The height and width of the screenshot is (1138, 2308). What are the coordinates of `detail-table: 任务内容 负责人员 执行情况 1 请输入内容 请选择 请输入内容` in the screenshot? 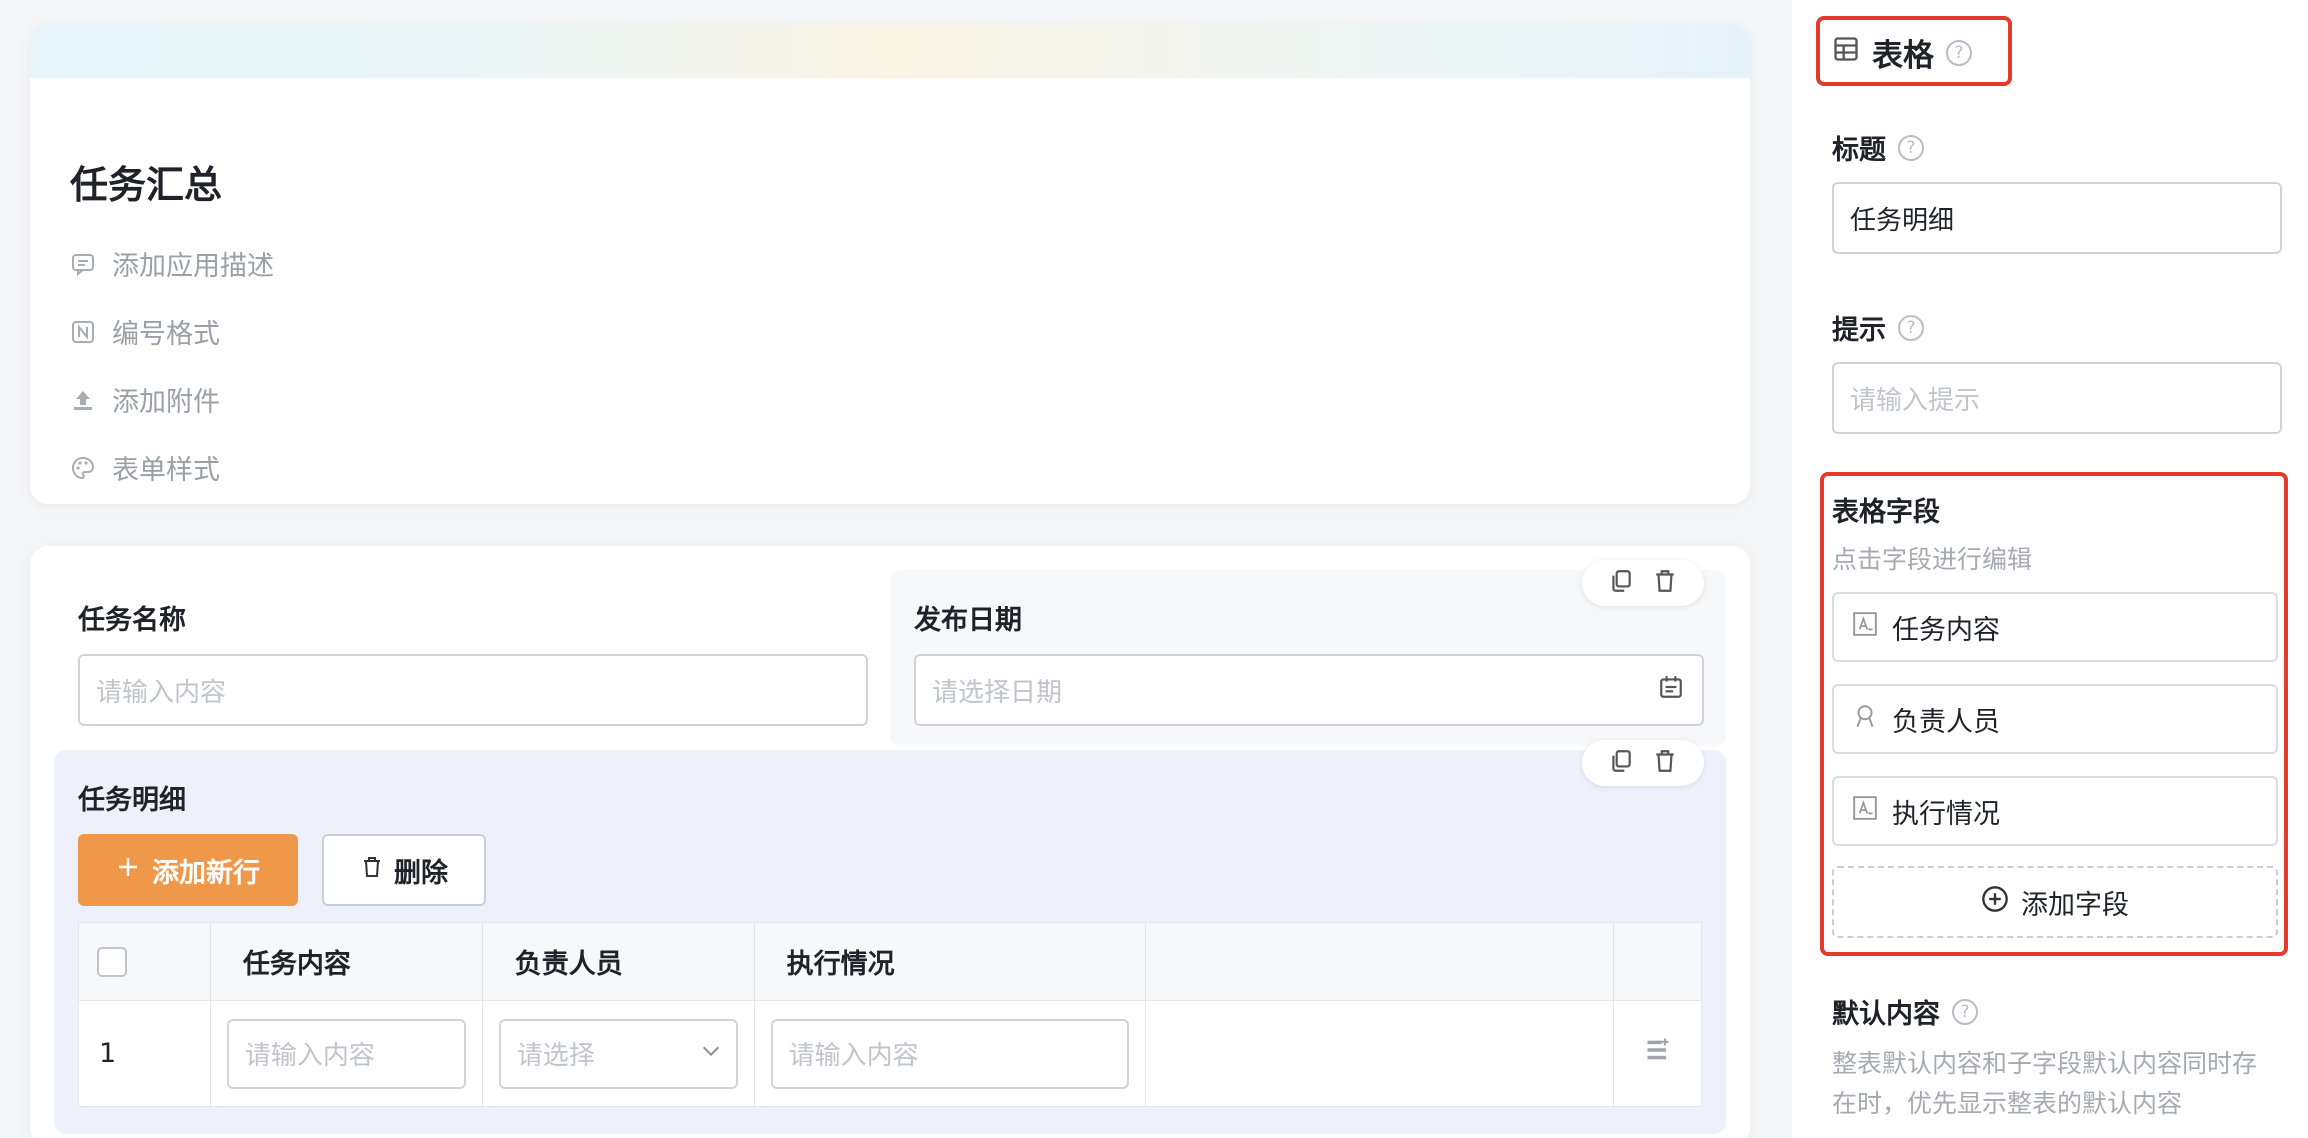 It's located at (890, 1014).